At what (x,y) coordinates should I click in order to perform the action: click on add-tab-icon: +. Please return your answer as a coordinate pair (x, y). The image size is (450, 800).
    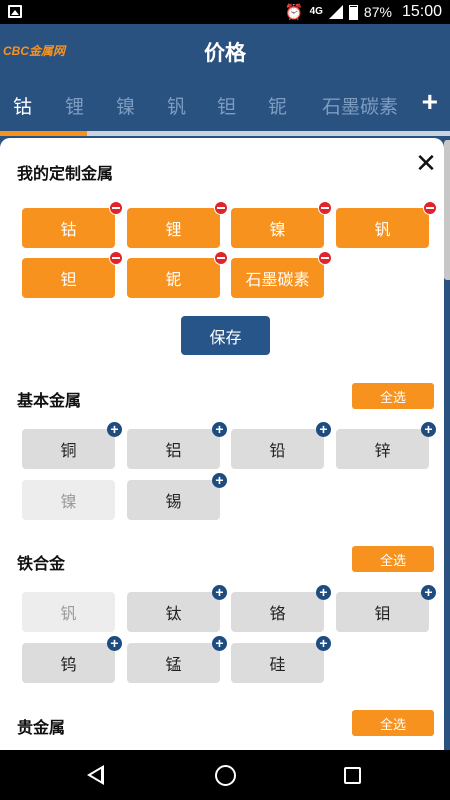
    Looking at the image, I should click on (430, 102).